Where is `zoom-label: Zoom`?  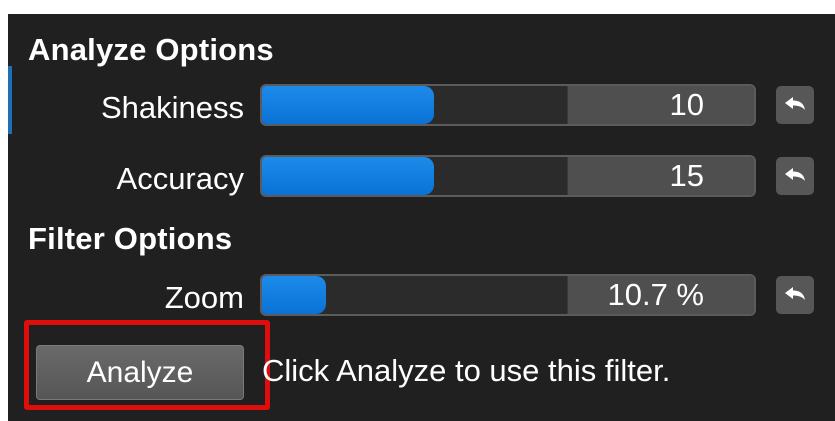 zoom-label: Zoom is located at coordinates (204, 297).